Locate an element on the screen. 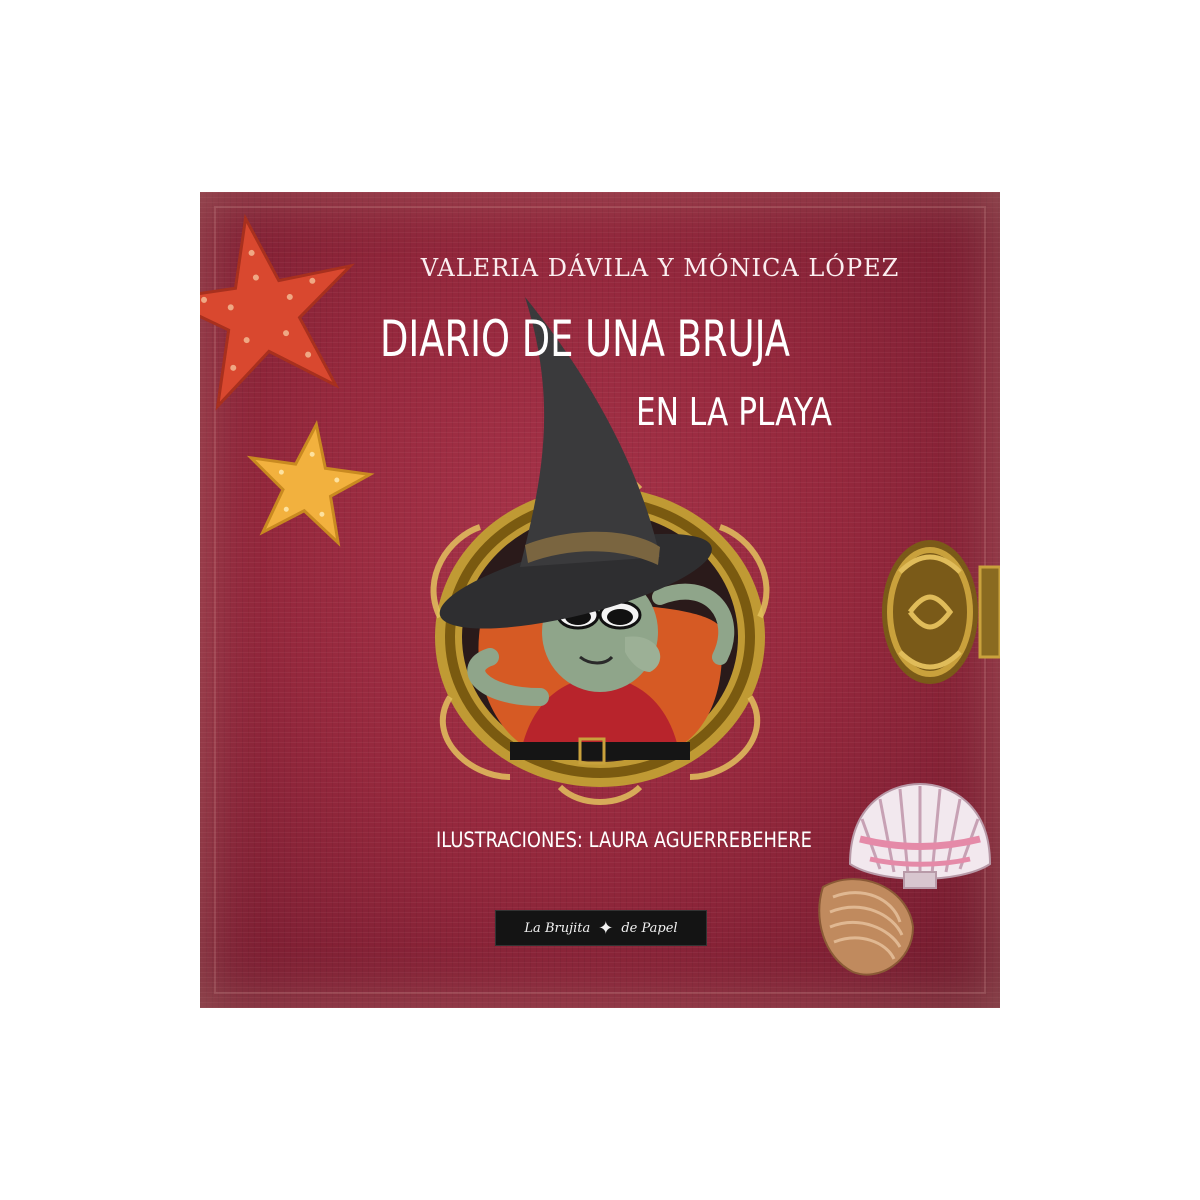 The image size is (1200, 1200). witch-on-broom-icon: ✦ is located at coordinates (606, 928).